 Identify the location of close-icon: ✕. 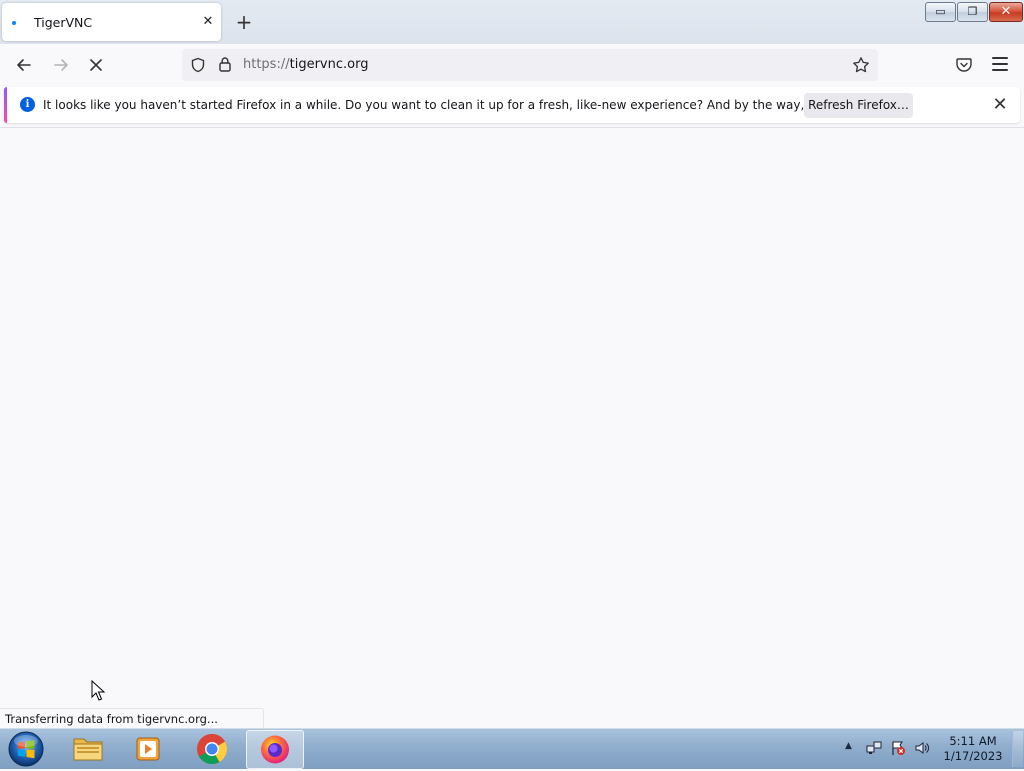
(1006, 11).